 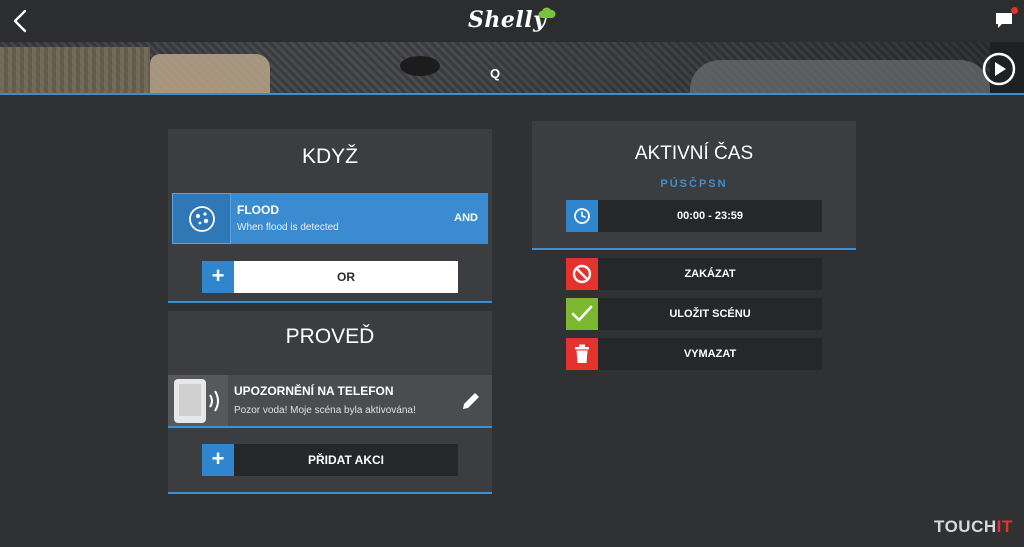 What do you see at coordinates (1014, 10) in the screenshot?
I see `notification-dot` at bounding box center [1014, 10].